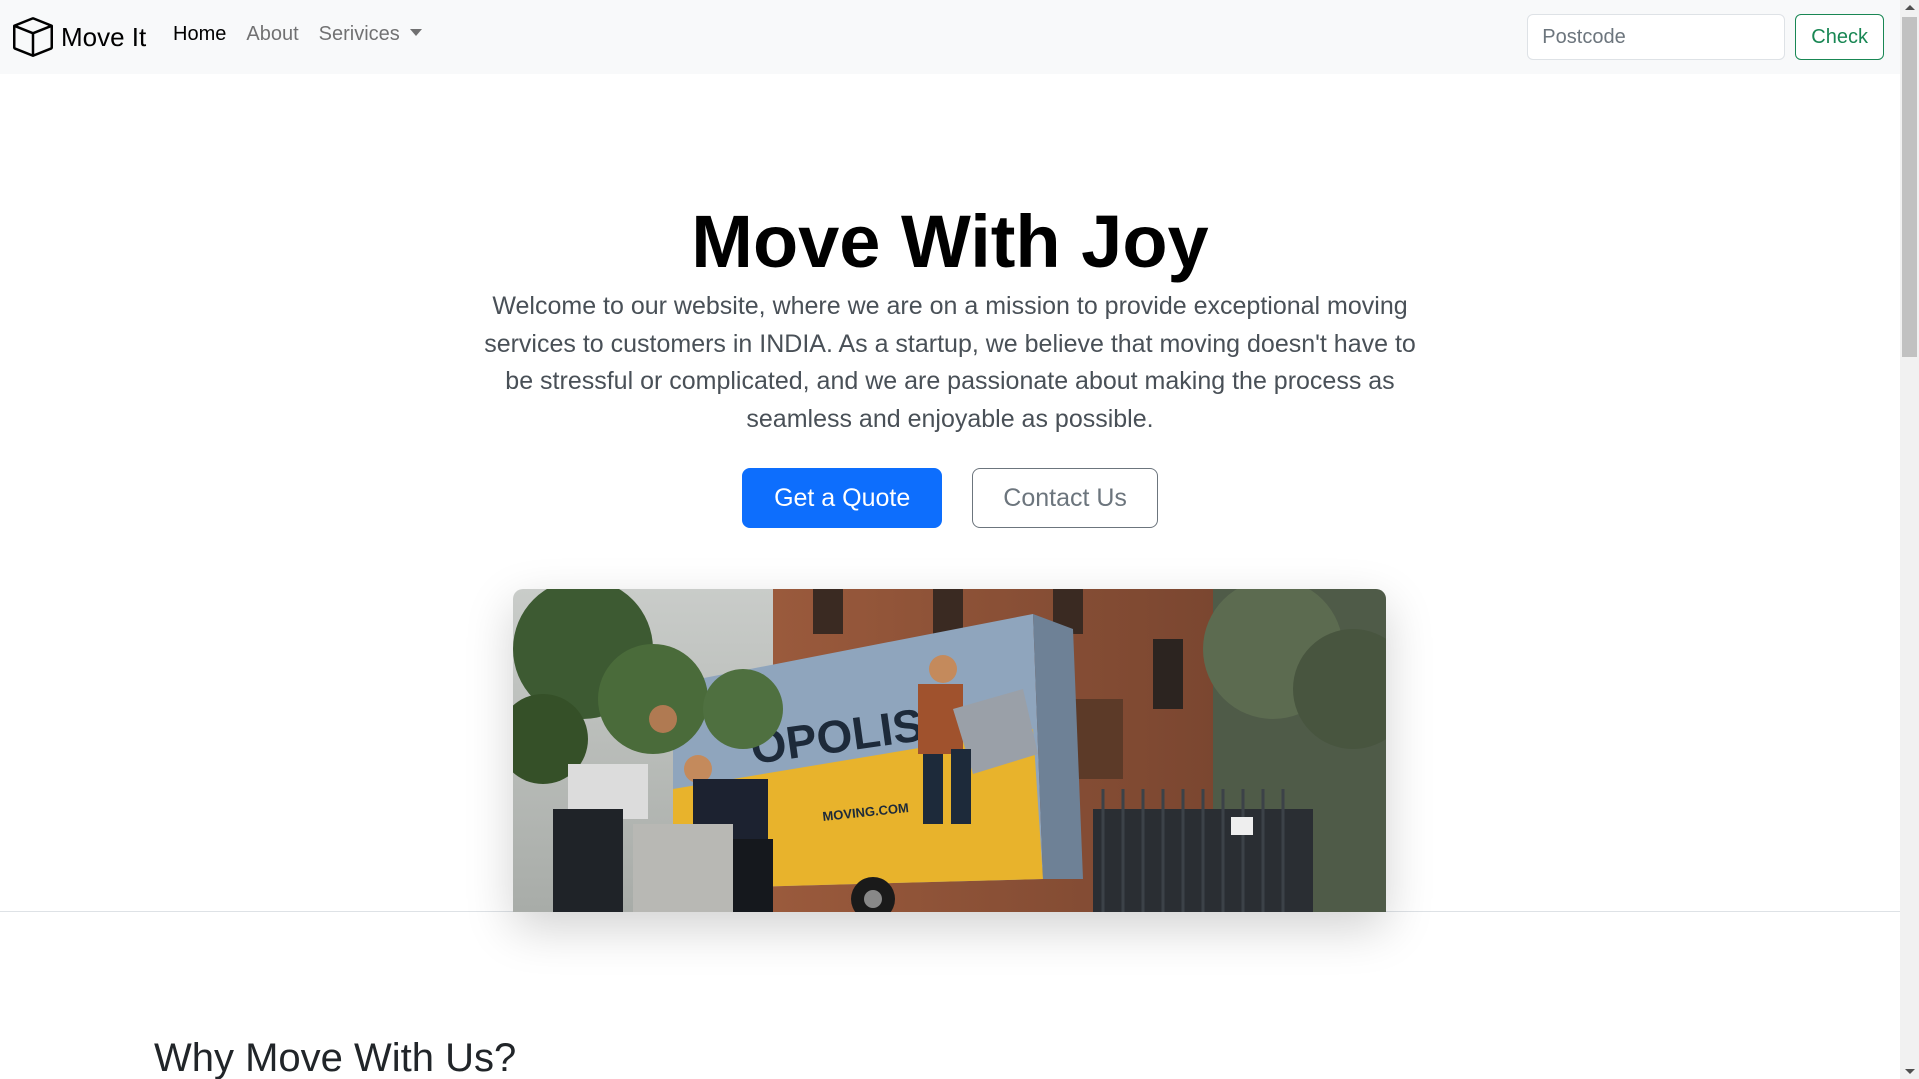 Image resolution: width=1919 pixels, height=1079 pixels. Describe the element at coordinates (1839, 37) in the screenshot. I see `check-button: Check` at that location.